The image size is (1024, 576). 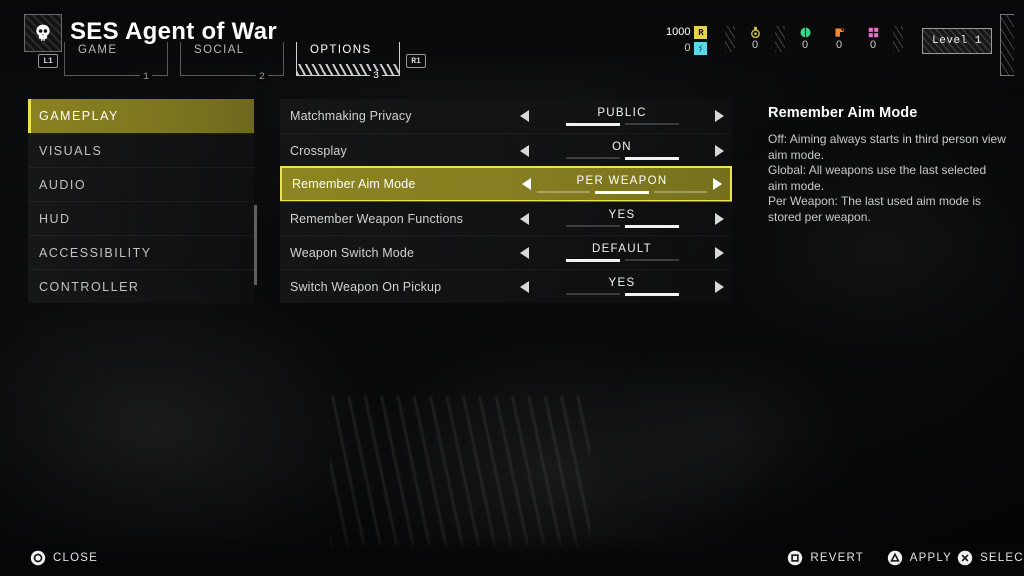 What do you see at coordinates (701, 48) in the screenshot?
I see `samples-common-icon` at bounding box center [701, 48].